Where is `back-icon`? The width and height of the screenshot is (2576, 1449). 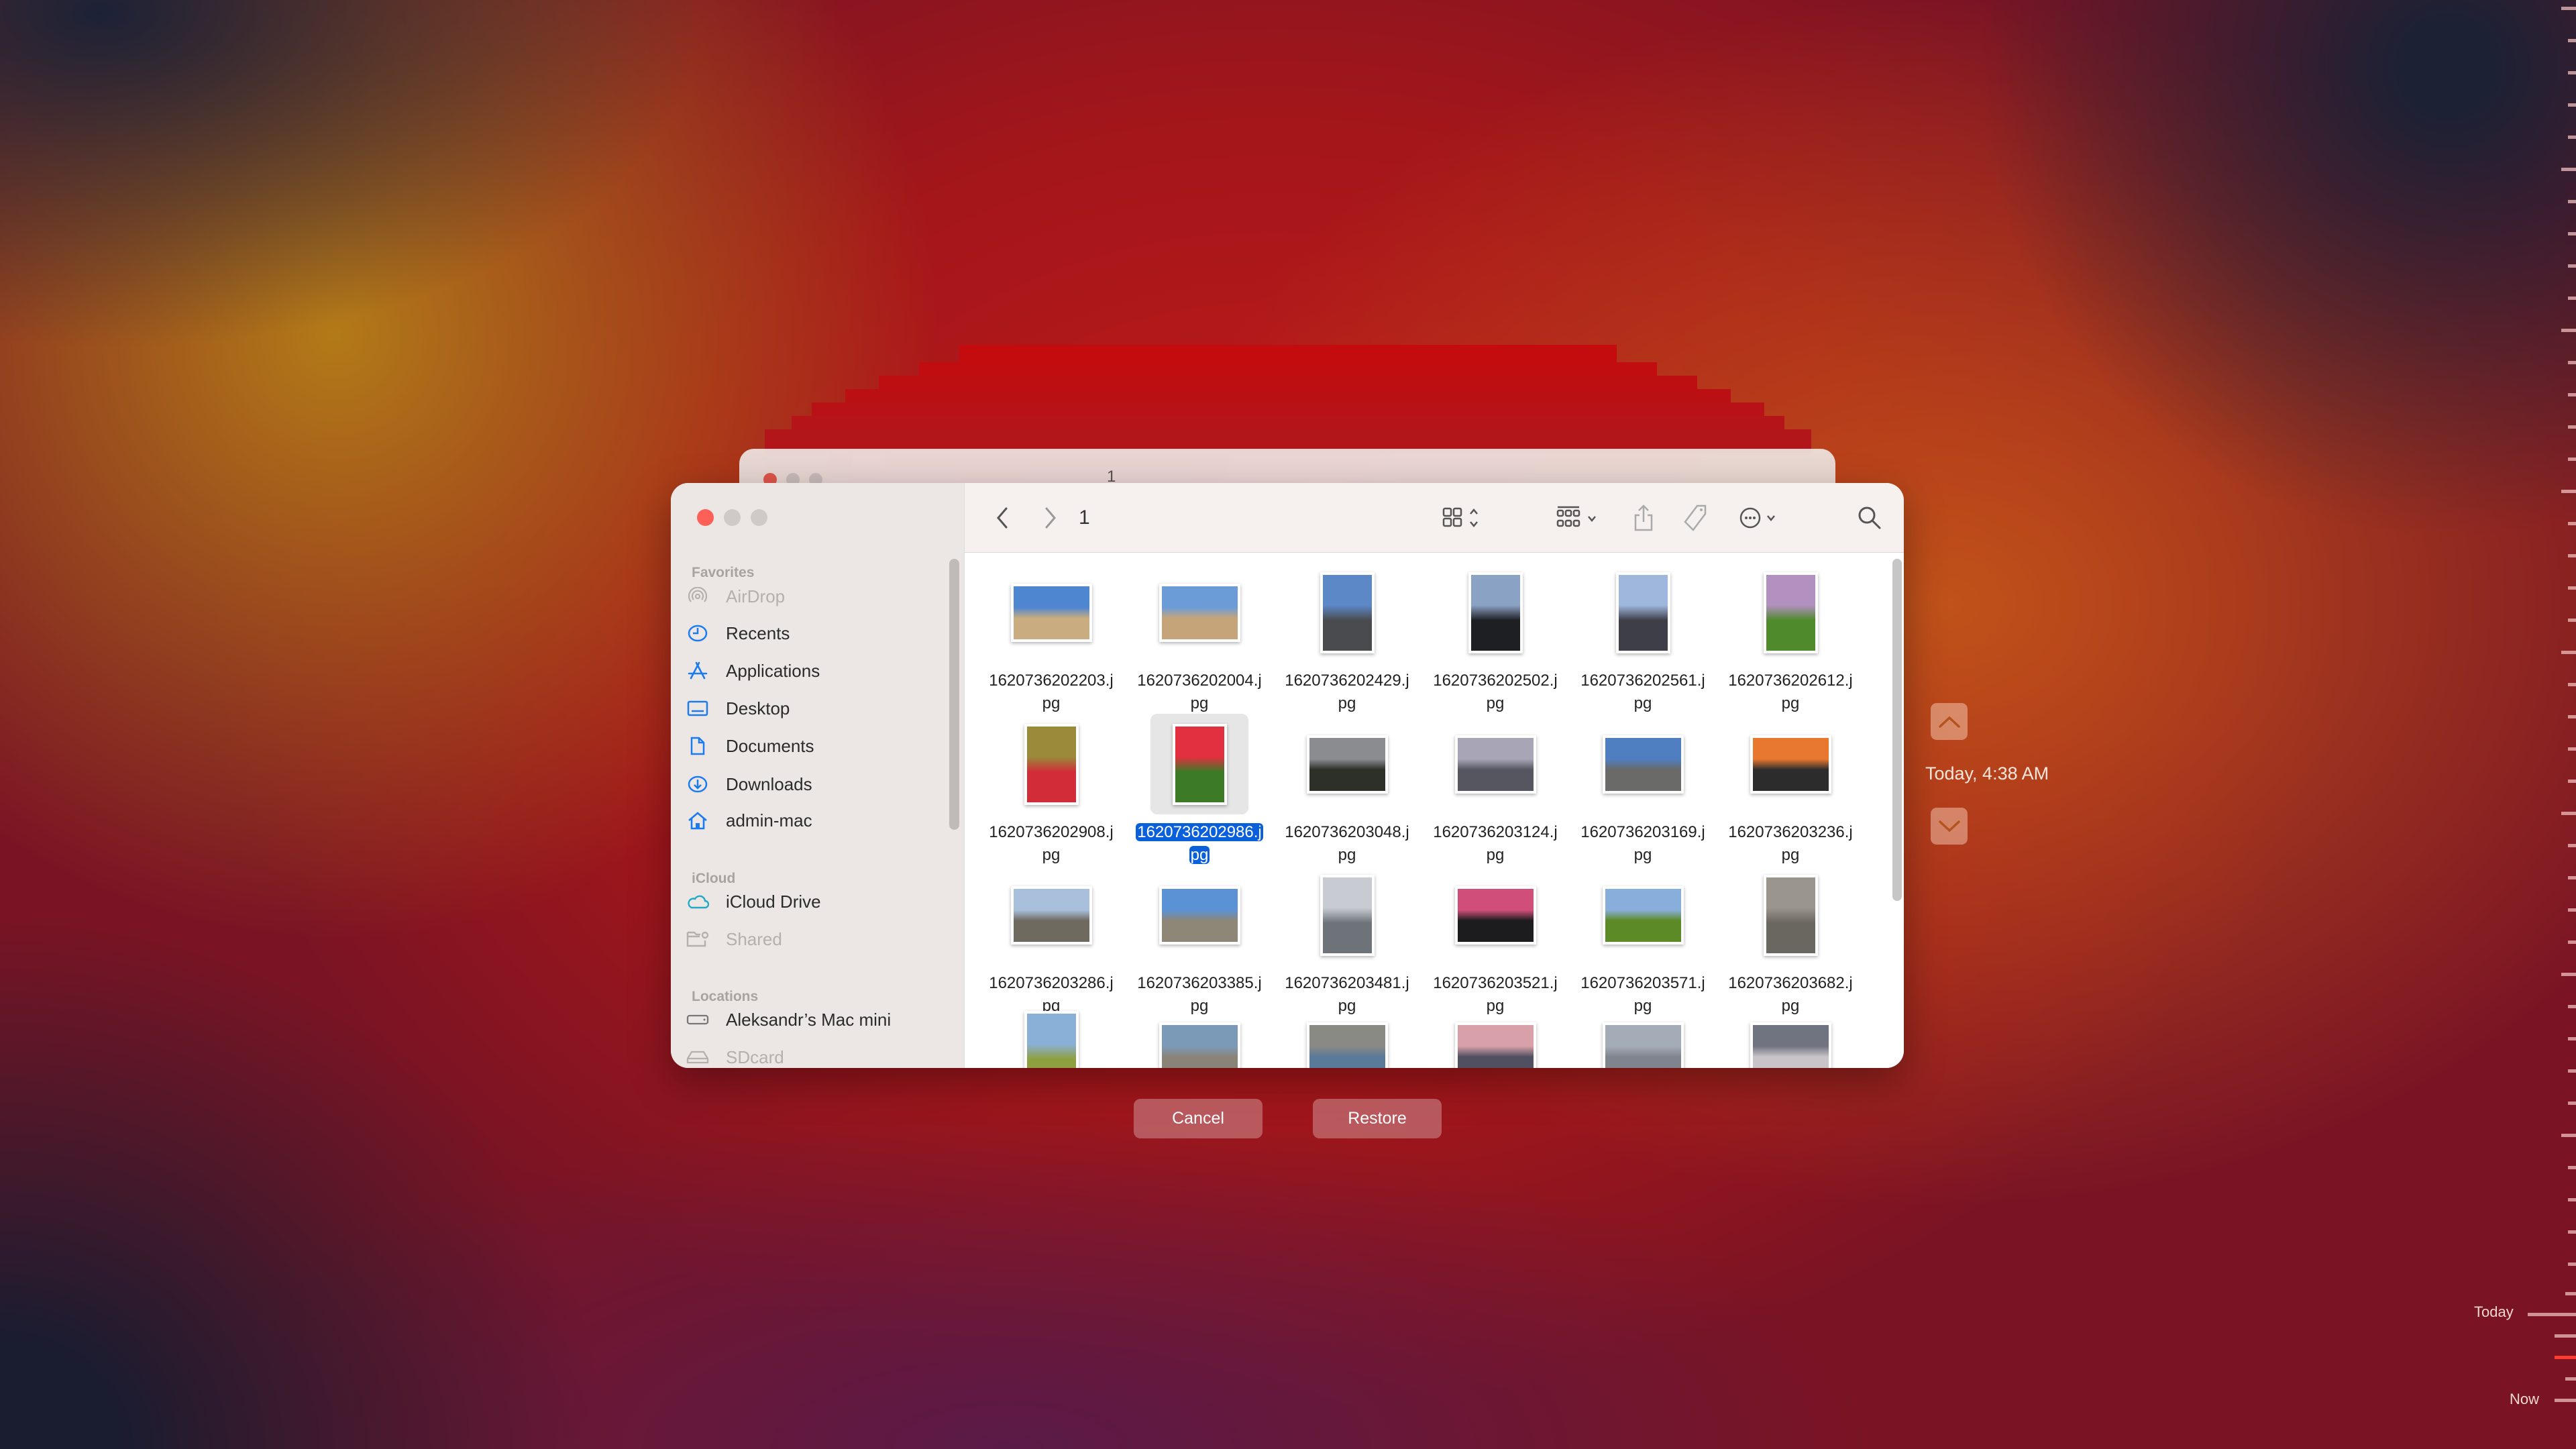
back-icon is located at coordinates (1002, 518).